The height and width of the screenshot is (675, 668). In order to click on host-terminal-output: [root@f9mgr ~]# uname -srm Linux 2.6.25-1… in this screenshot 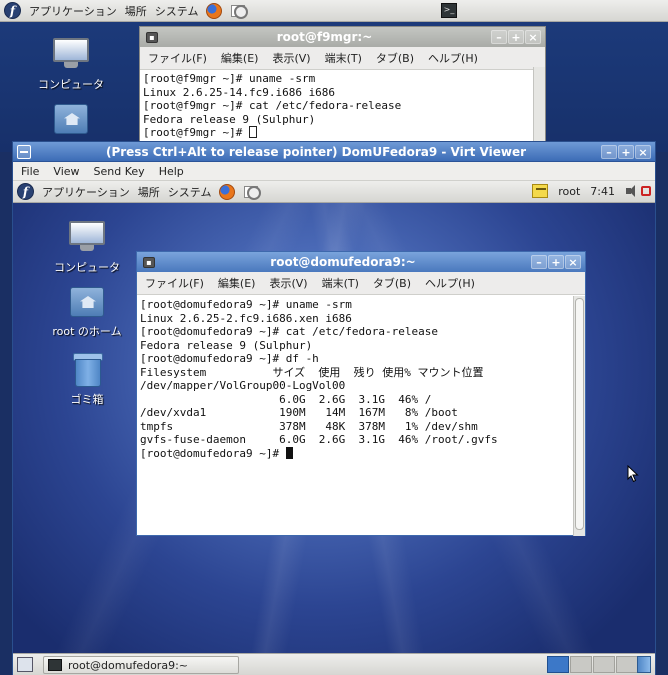, I will do `click(342, 106)`.